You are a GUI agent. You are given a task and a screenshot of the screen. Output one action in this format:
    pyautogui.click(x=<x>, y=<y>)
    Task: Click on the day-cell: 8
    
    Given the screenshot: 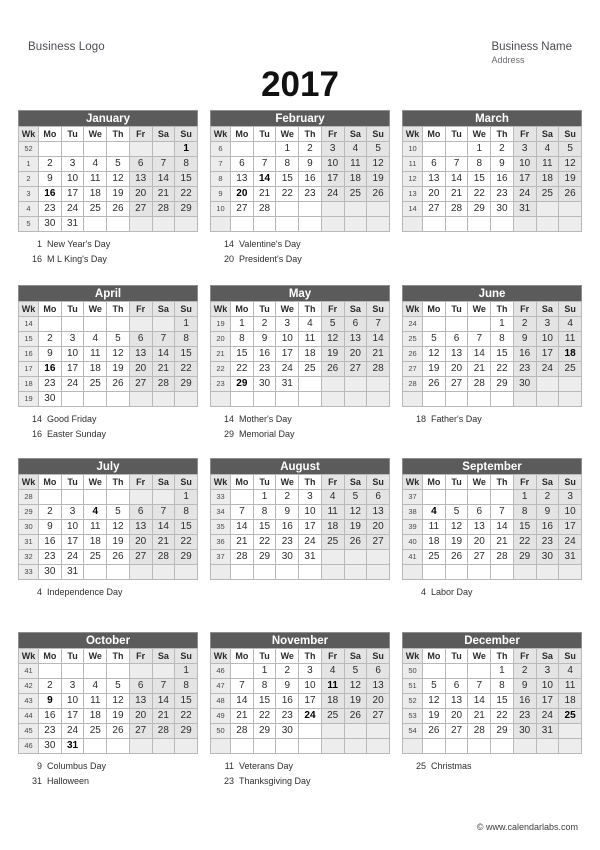 What is the action you would take?
    pyautogui.click(x=479, y=164)
    